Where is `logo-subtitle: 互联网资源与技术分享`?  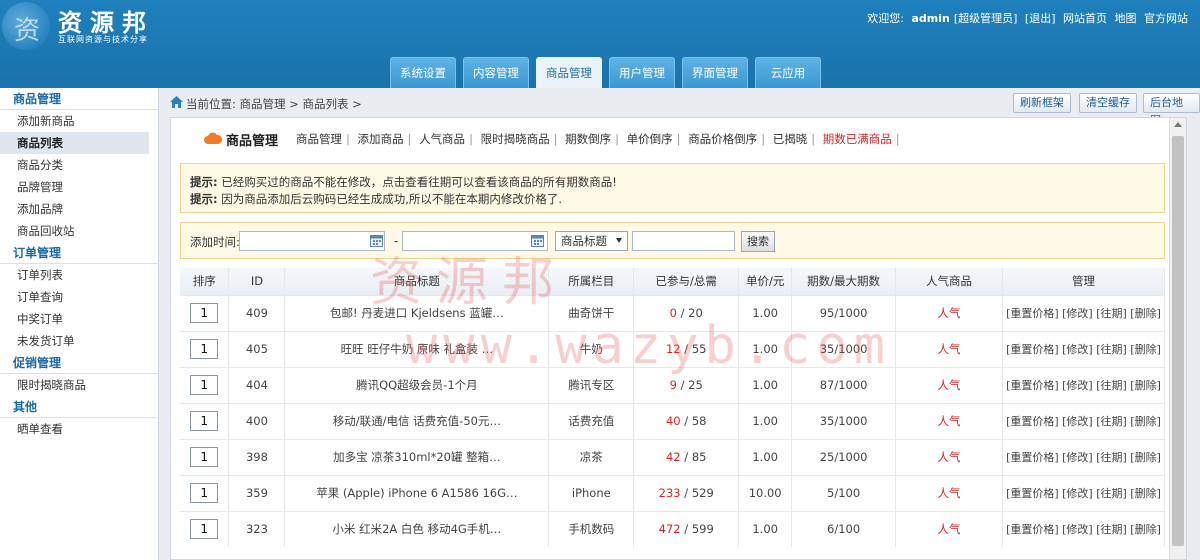 logo-subtitle: 互联网资源与技术分享 is located at coordinates (103, 39).